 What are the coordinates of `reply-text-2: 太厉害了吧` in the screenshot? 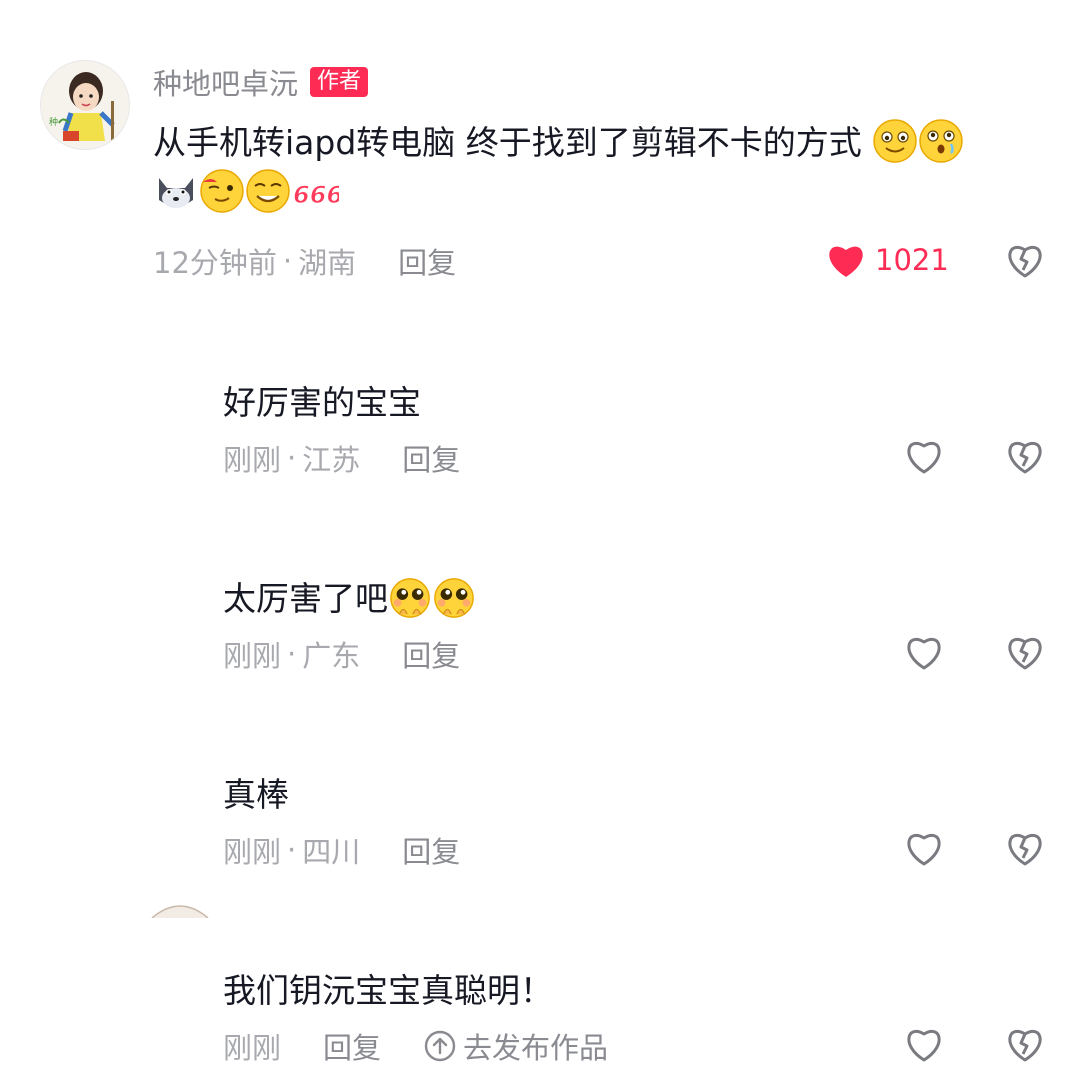 It's located at (349, 596).